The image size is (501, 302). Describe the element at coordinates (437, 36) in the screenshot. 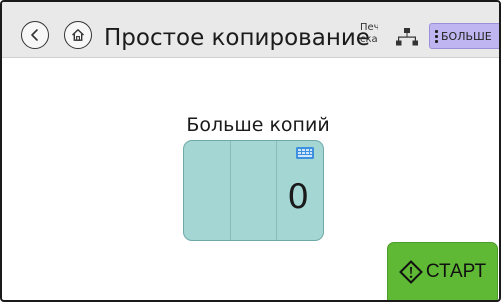

I see `kebab-menu-icon` at that location.